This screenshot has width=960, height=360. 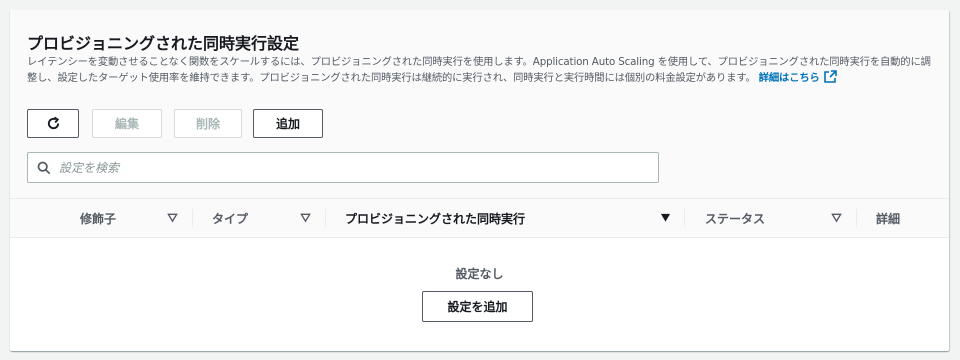 I want to click on column-header-provisioned-concurrency: プロビジョニングされた同時実行, so click(x=435, y=218).